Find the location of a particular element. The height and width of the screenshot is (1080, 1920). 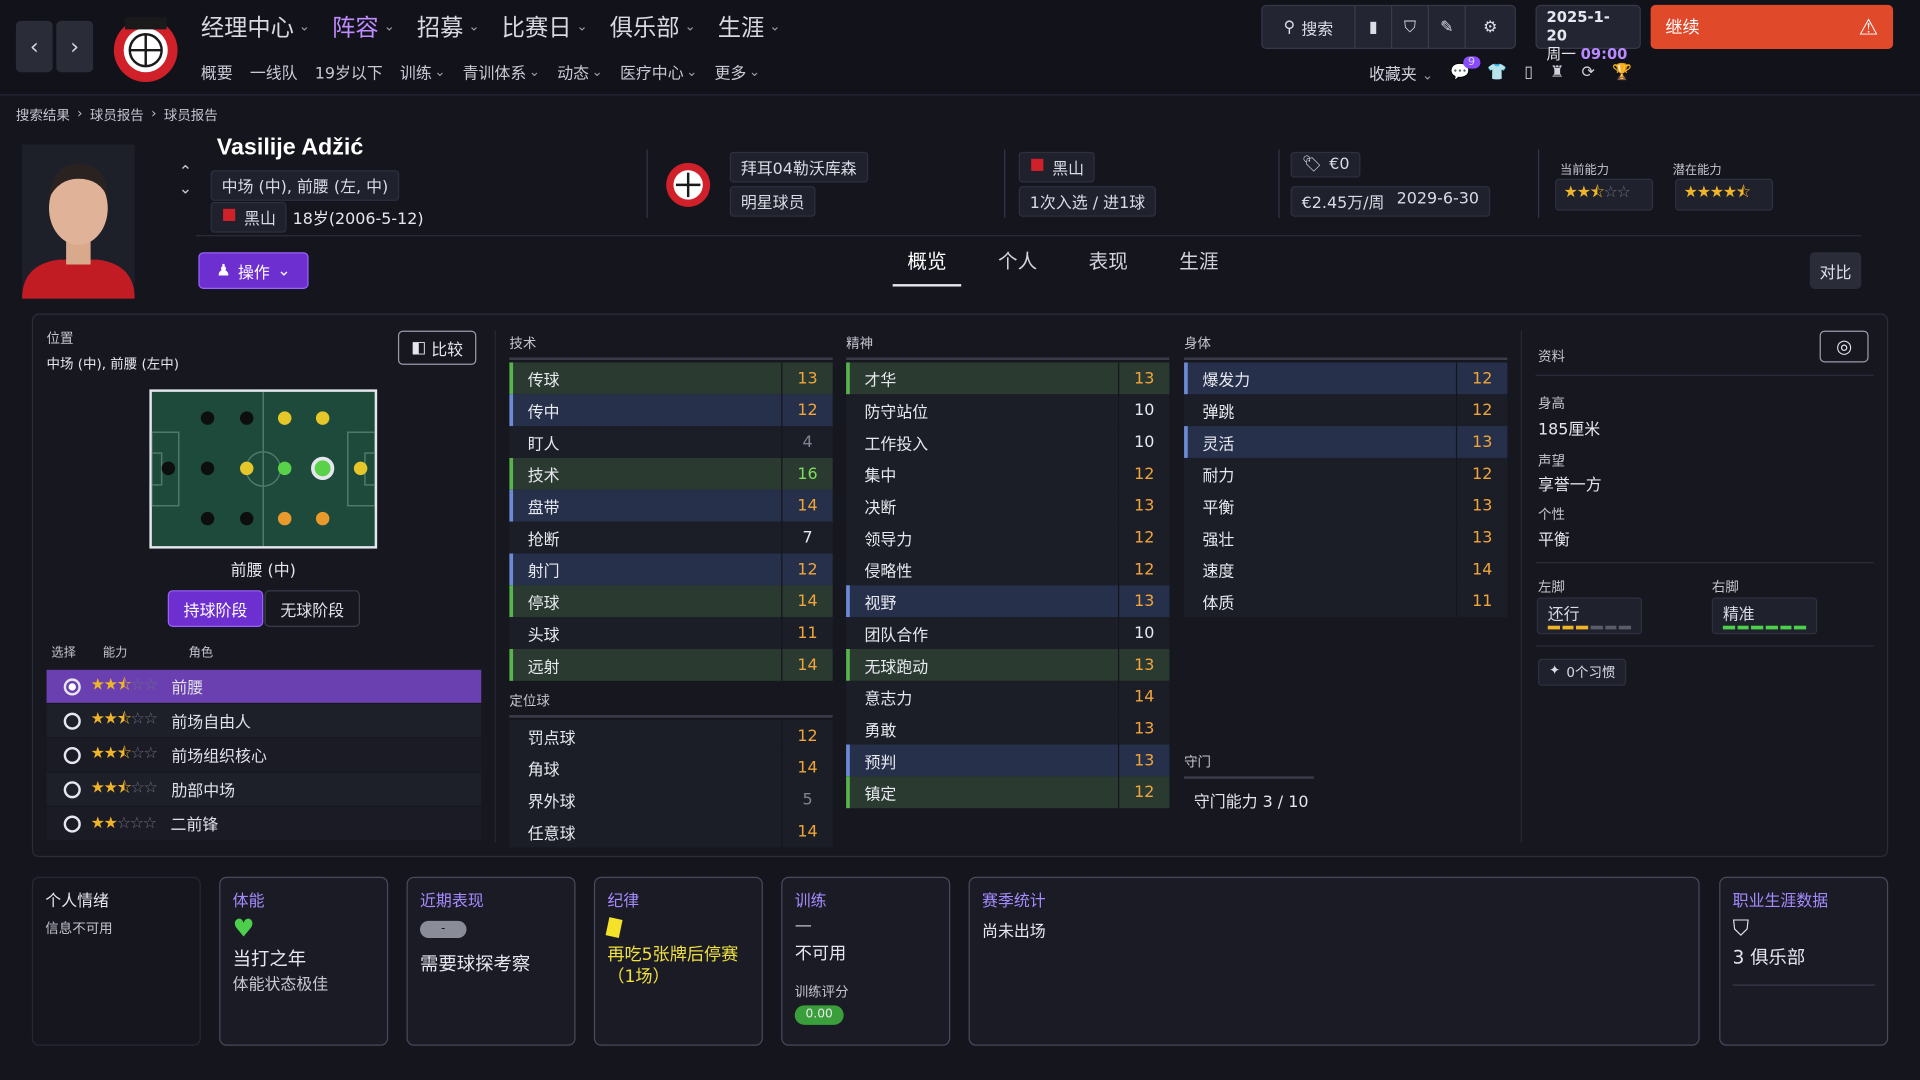

attribute-row: 侵略性 12 is located at coordinates (1008, 569).